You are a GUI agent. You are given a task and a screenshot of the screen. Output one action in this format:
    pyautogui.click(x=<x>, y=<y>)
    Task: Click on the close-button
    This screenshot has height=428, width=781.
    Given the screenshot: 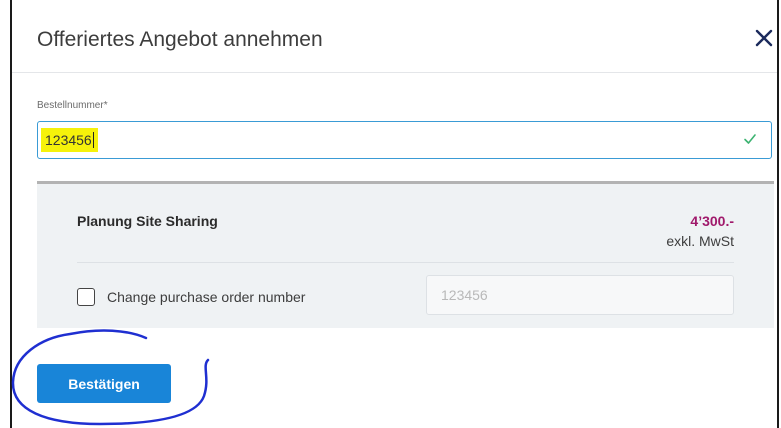 What is the action you would take?
    pyautogui.click(x=764, y=38)
    